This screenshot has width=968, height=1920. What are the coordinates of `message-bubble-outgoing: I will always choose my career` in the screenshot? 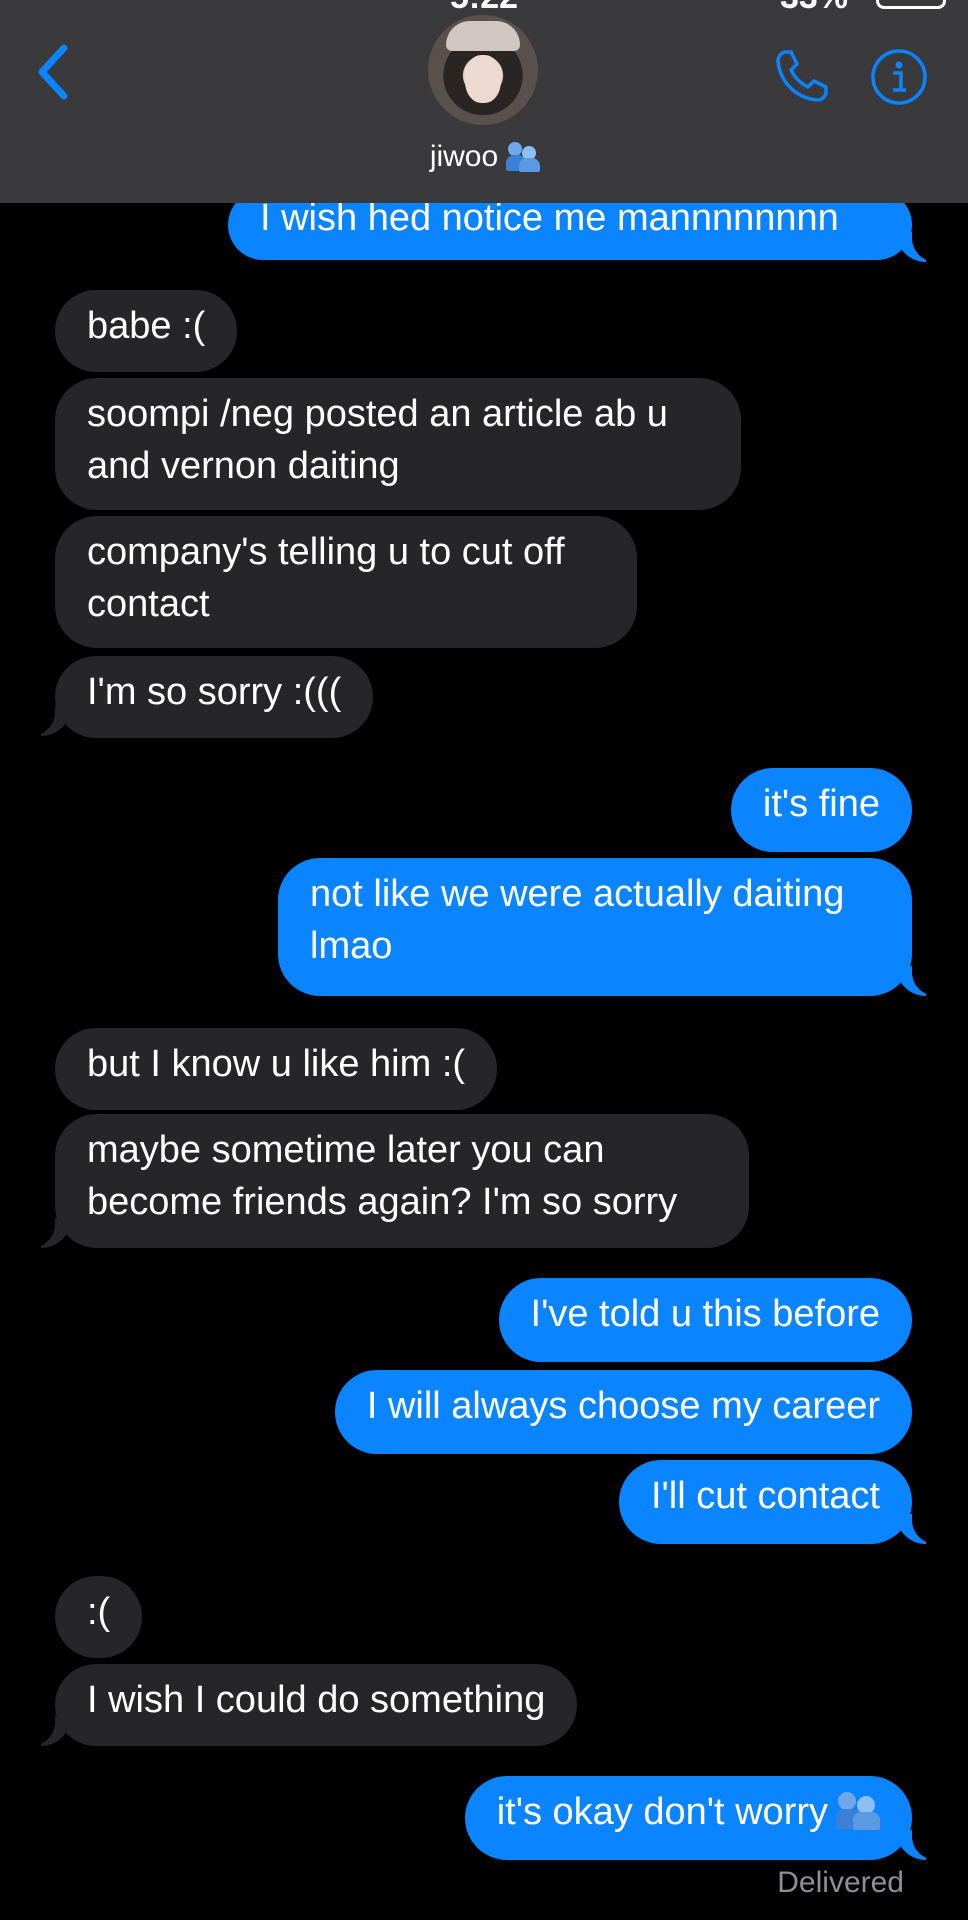 It's located at (623, 1412).